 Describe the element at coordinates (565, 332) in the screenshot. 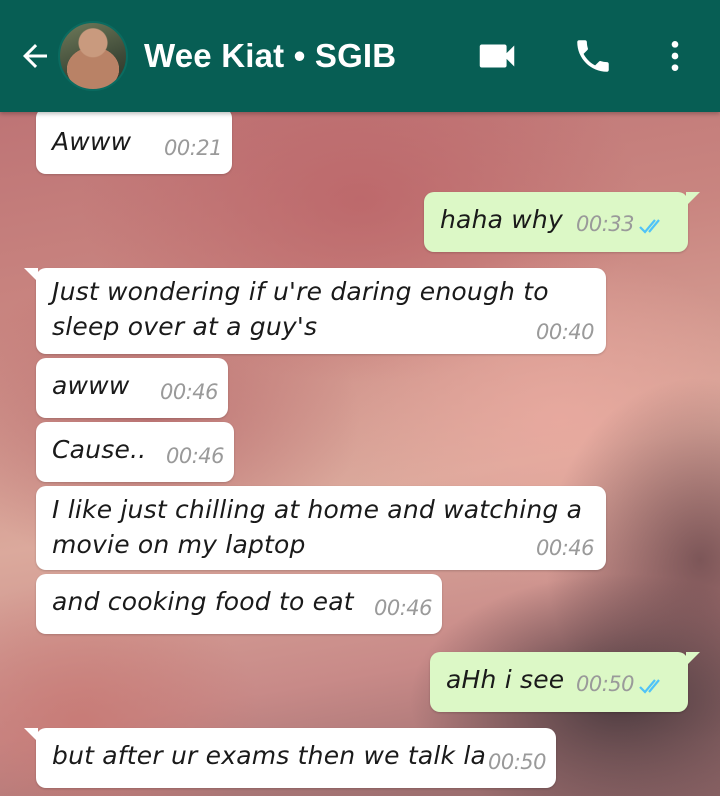

I see `message-time: 00:40` at that location.